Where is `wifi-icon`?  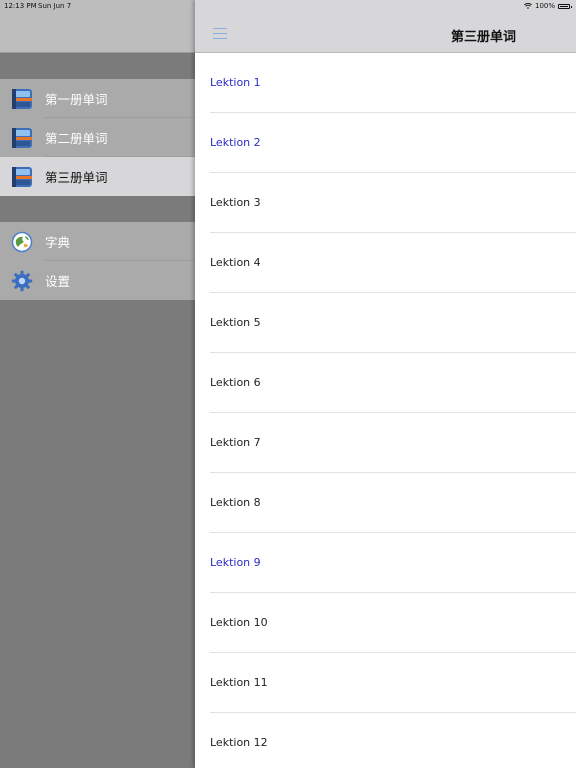
wifi-icon is located at coordinates (527, 6).